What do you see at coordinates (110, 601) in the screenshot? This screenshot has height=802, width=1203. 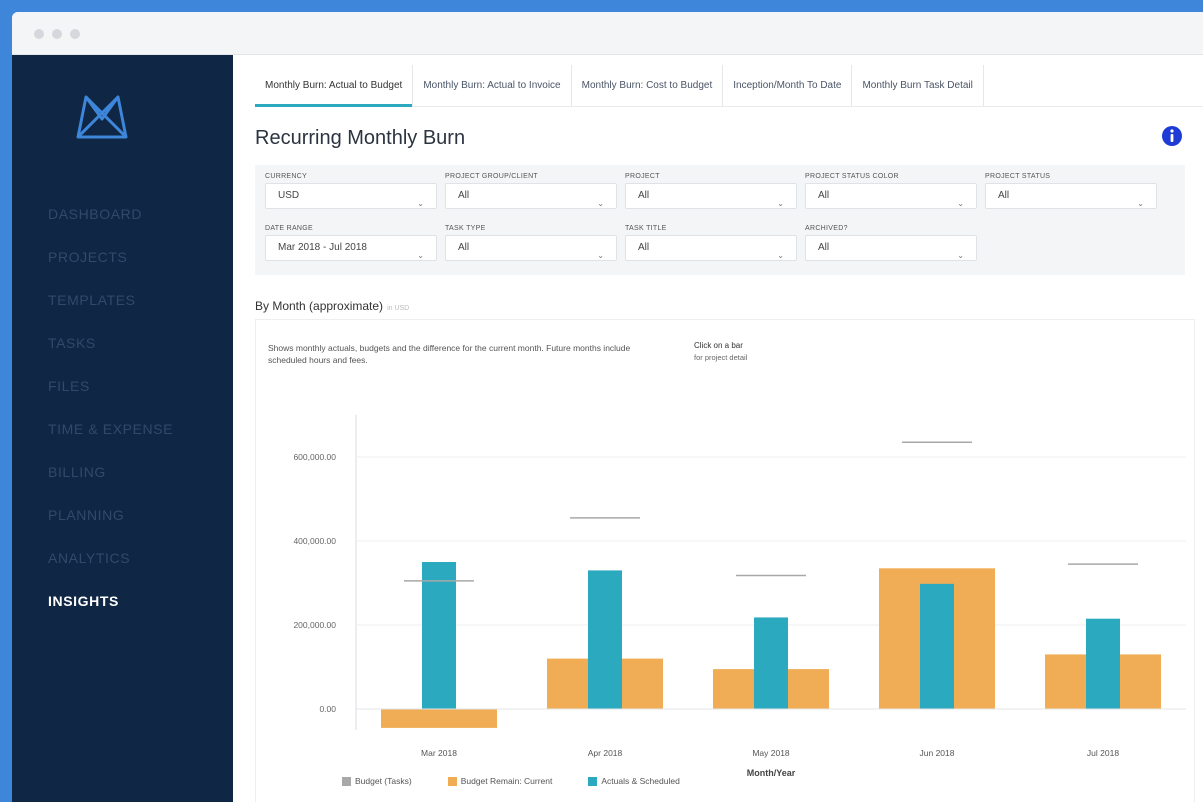 I see `sidebar-item-insights: INSIGHTS` at bounding box center [110, 601].